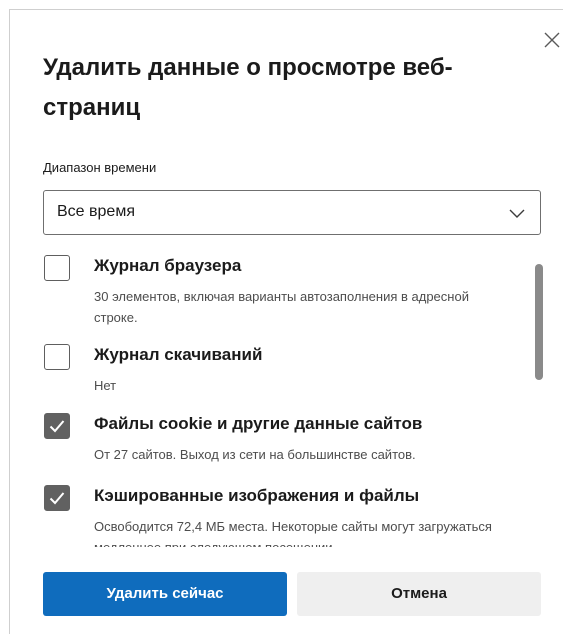 The width and height of the screenshot is (563, 634). I want to click on item-description: Нет, so click(105, 385).